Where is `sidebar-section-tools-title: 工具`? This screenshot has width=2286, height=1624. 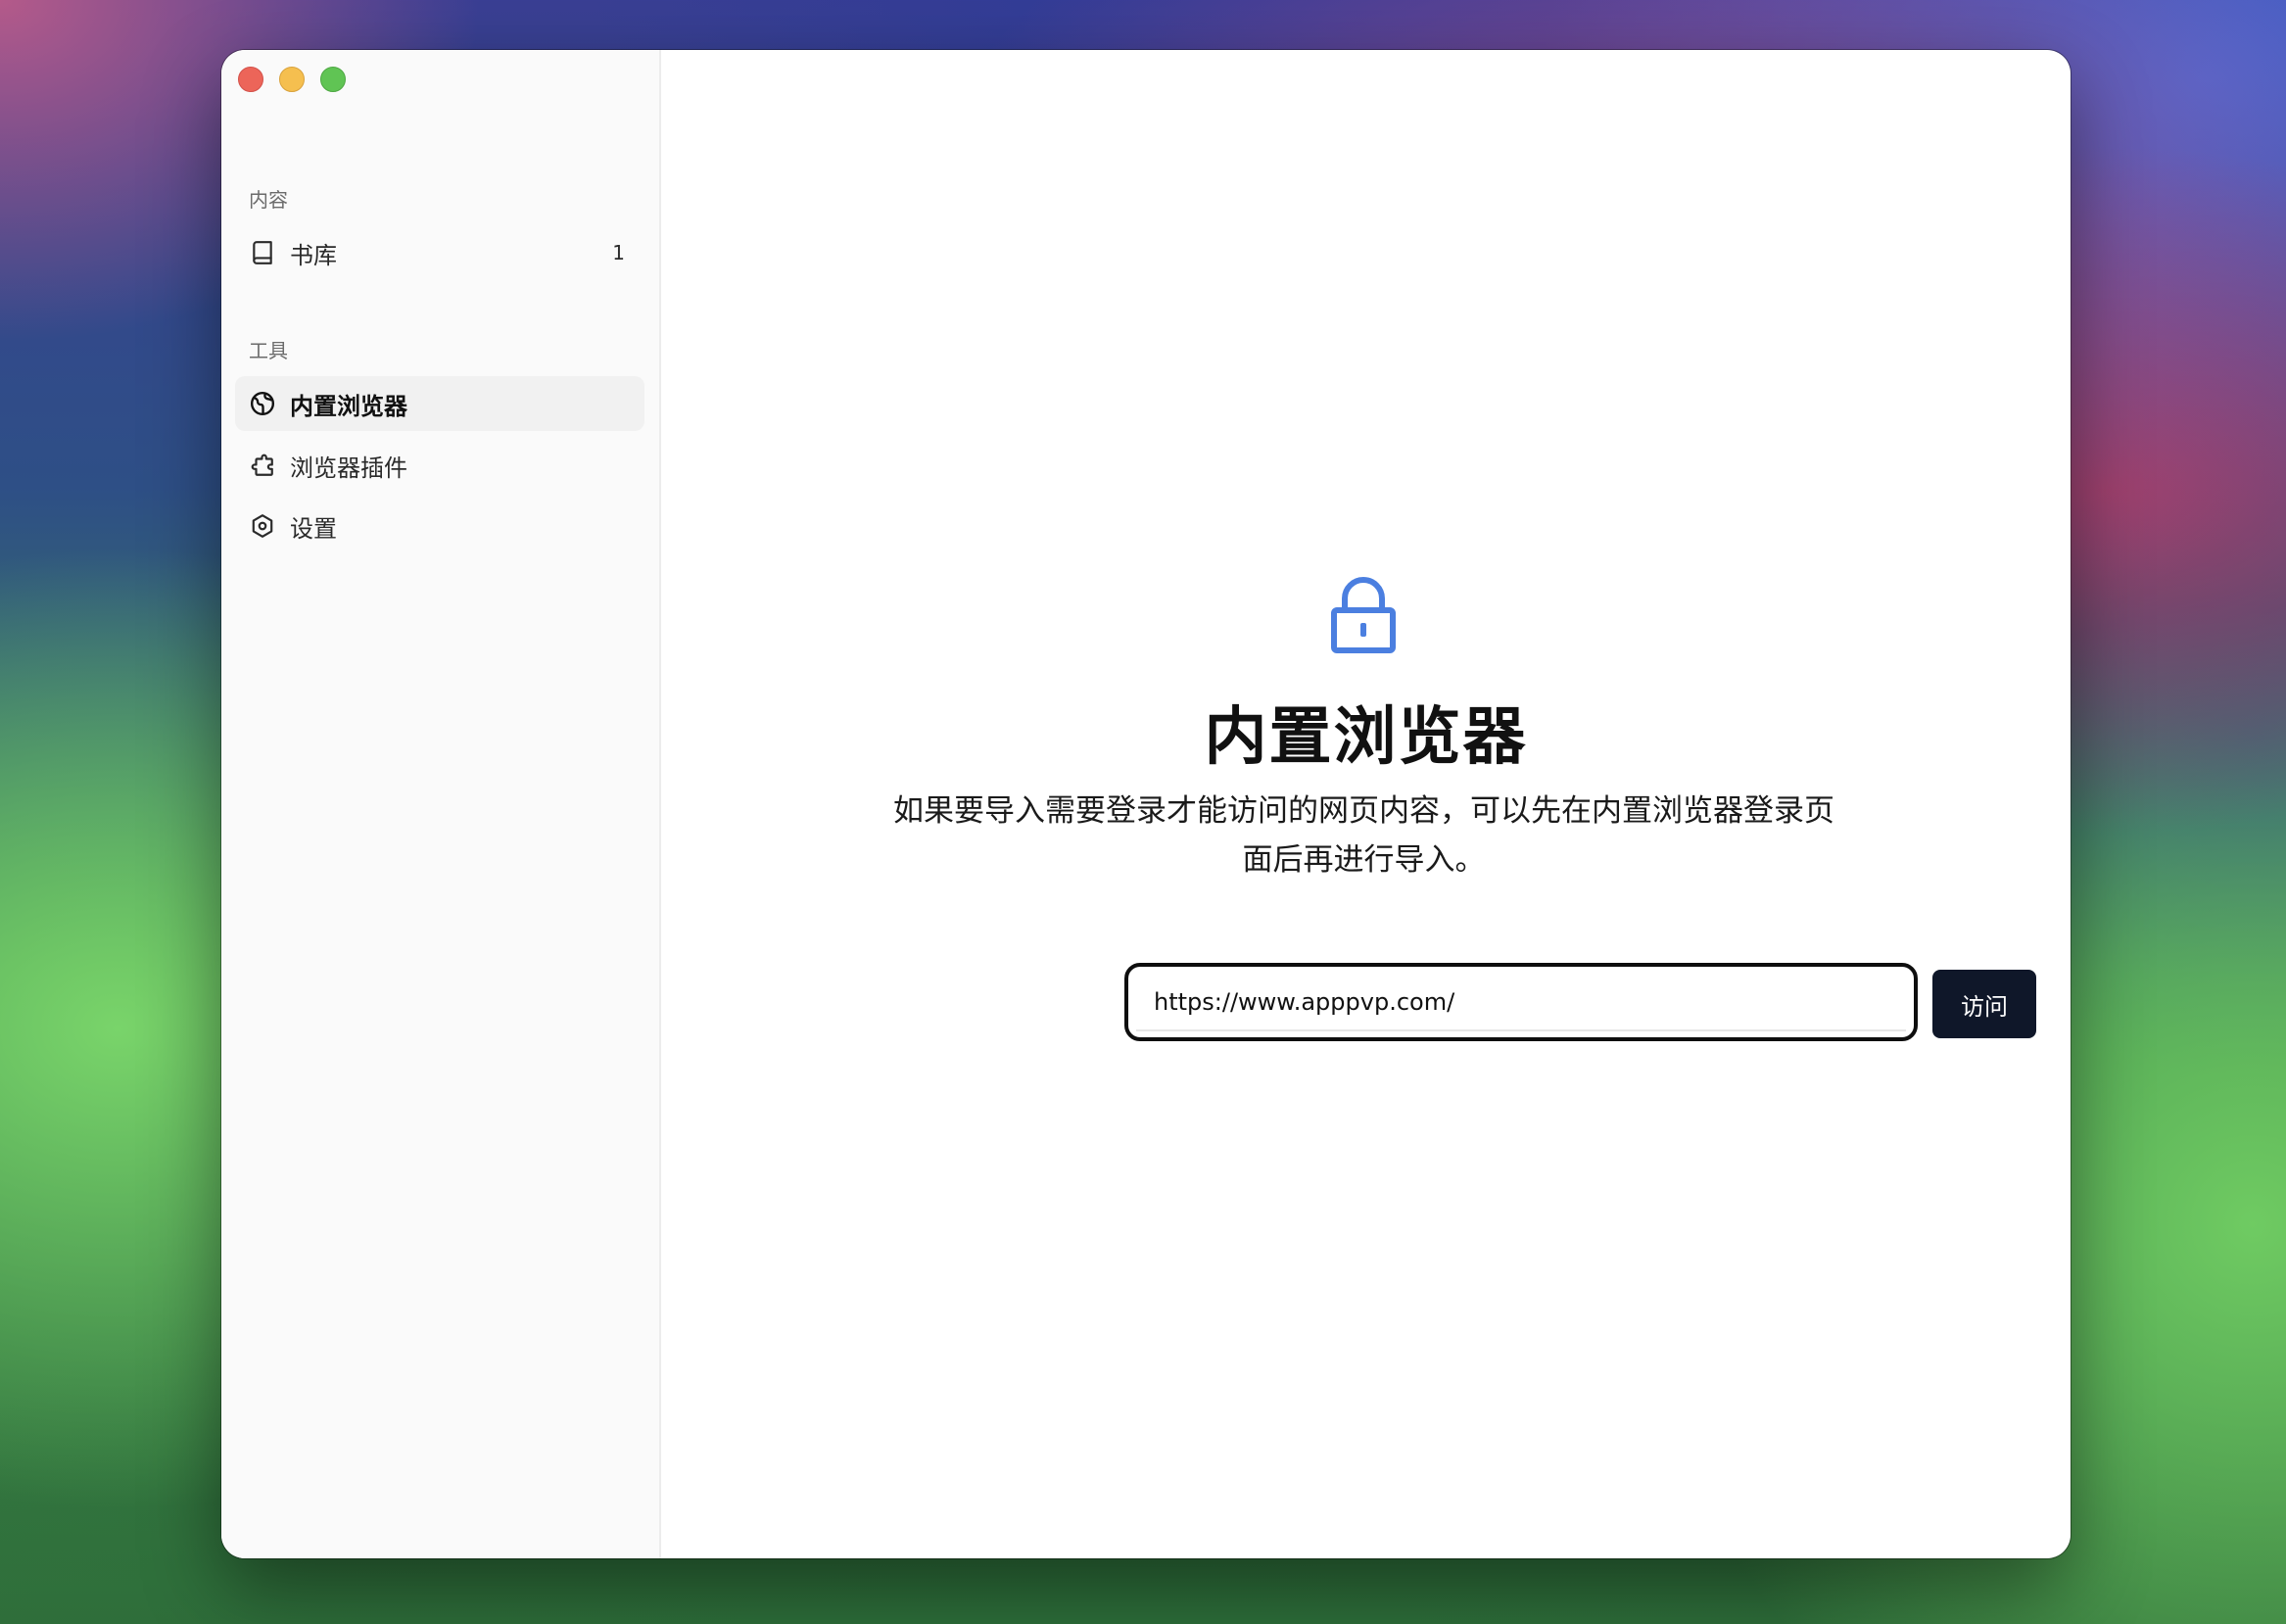 sidebar-section-tools-title: 工具 is located at coordinates (269, 351).